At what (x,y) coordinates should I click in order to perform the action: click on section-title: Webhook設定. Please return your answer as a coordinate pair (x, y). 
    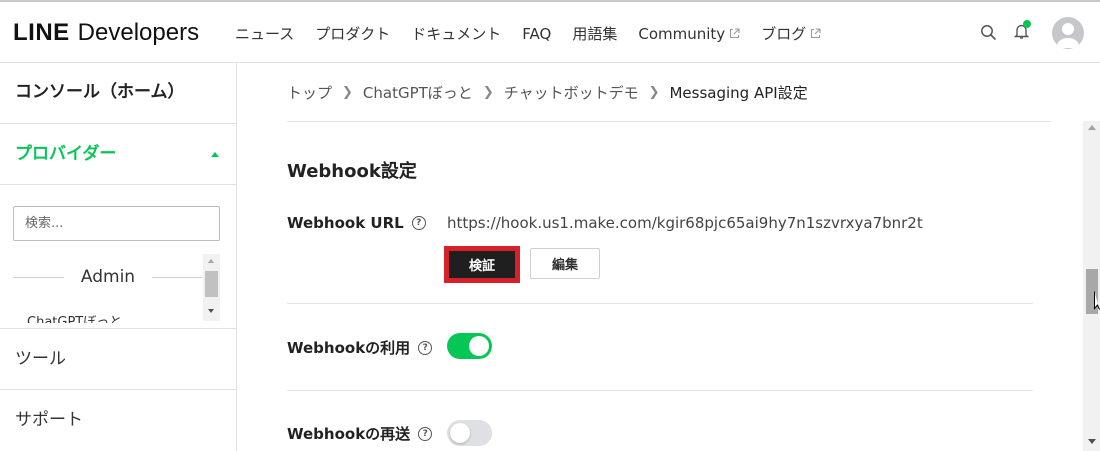
    Looking at the image, I should click on (352, 171).